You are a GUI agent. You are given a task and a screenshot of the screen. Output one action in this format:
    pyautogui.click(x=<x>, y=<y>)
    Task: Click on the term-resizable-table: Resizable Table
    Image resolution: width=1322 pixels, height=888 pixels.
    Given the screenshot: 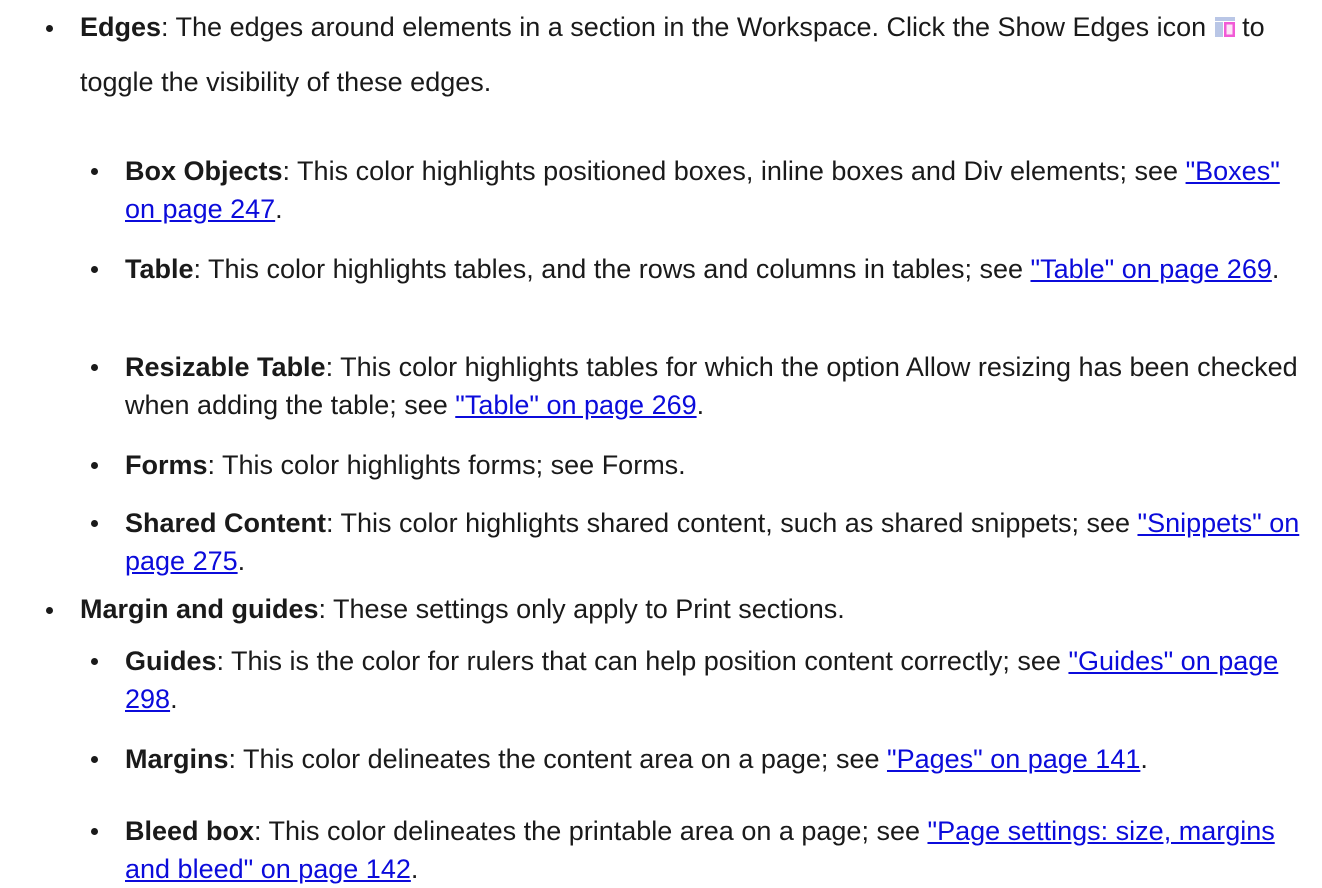 What is the action you would take?
    pyautogui.click(x=225, y=367)
    